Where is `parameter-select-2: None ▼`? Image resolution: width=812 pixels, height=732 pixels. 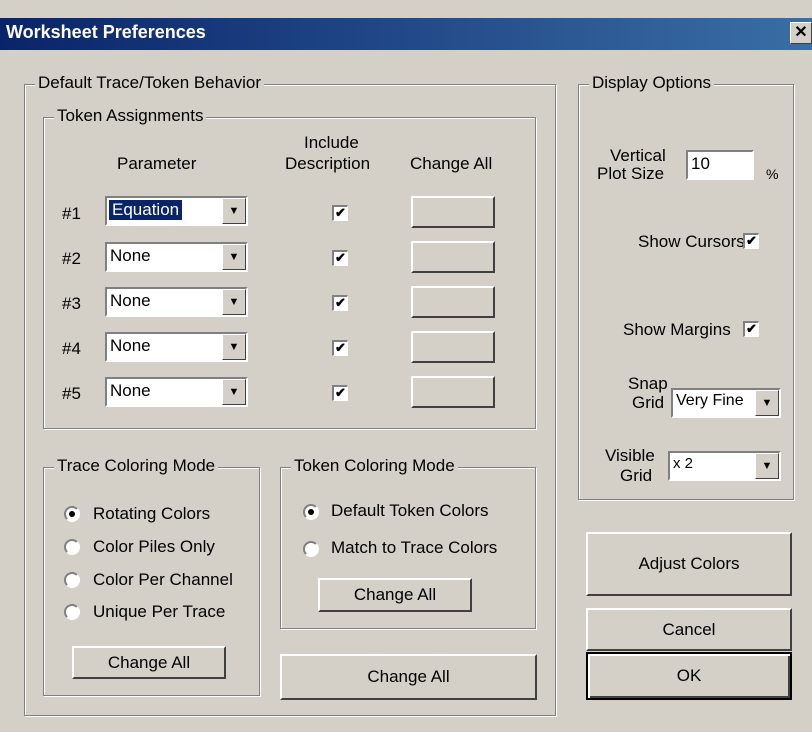 parameter-select-2: None ▼ is located at coordinates (176, 257).